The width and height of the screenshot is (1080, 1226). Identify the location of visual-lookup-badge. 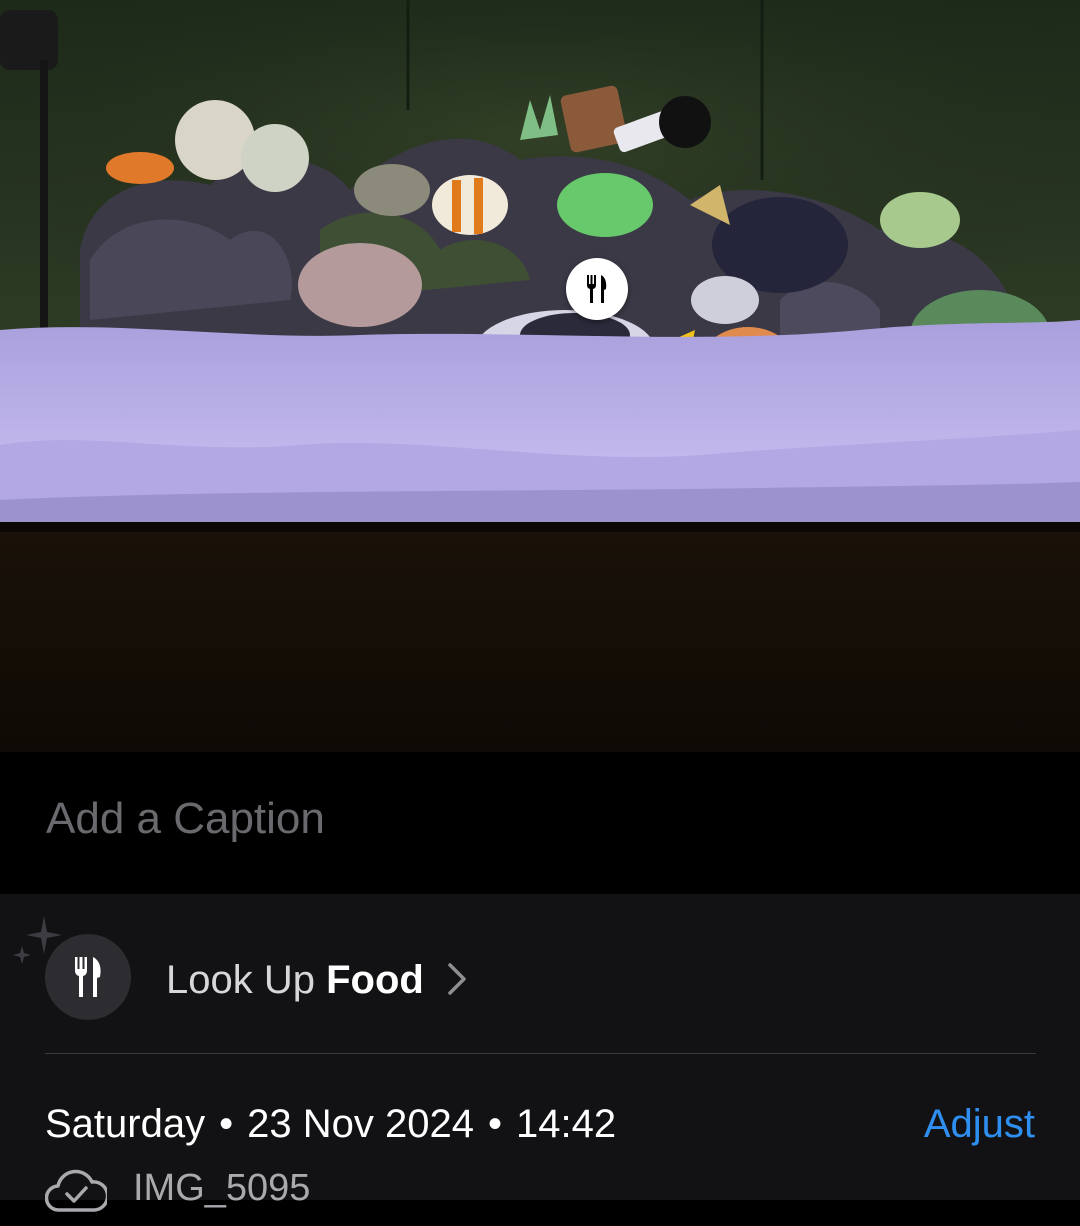
(597, 289).